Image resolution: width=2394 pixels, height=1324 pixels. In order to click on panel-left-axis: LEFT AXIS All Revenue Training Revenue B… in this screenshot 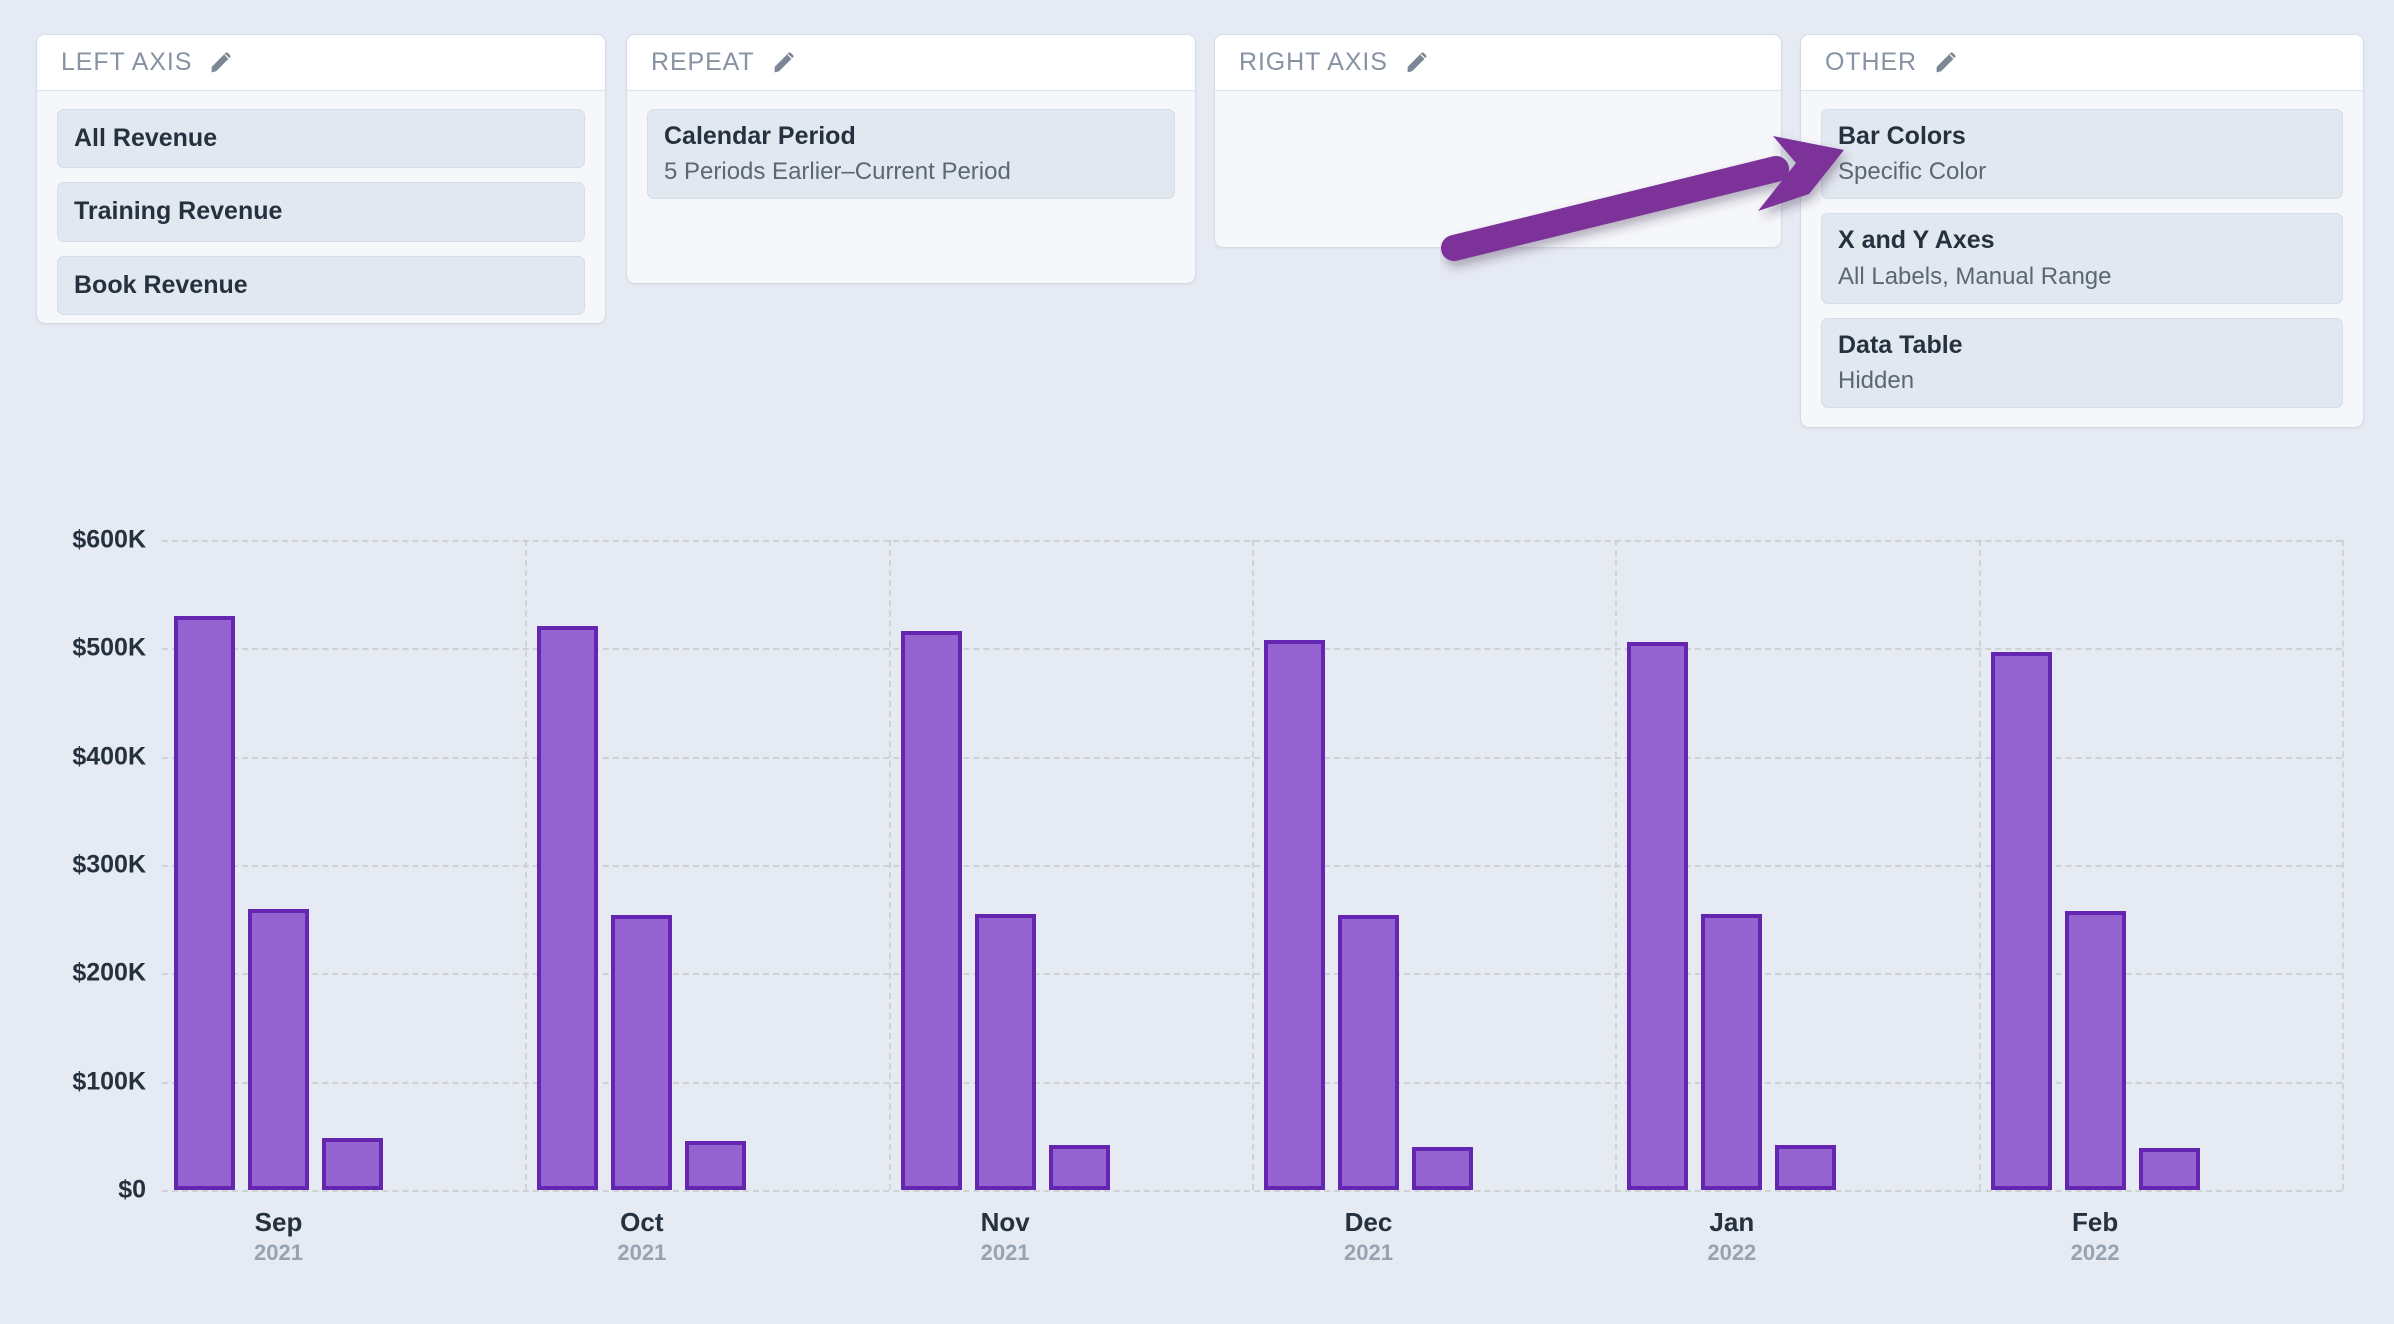, I will do `click(321, 179)`.